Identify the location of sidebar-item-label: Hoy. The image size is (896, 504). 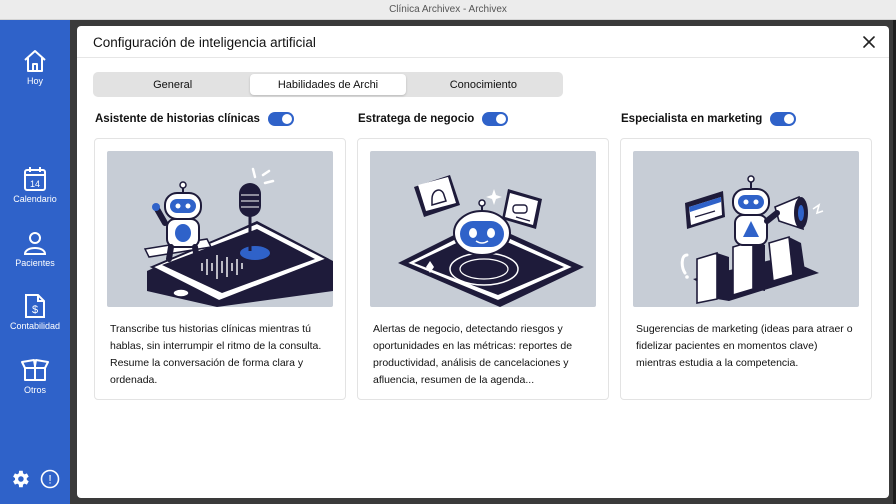
(34, 81).